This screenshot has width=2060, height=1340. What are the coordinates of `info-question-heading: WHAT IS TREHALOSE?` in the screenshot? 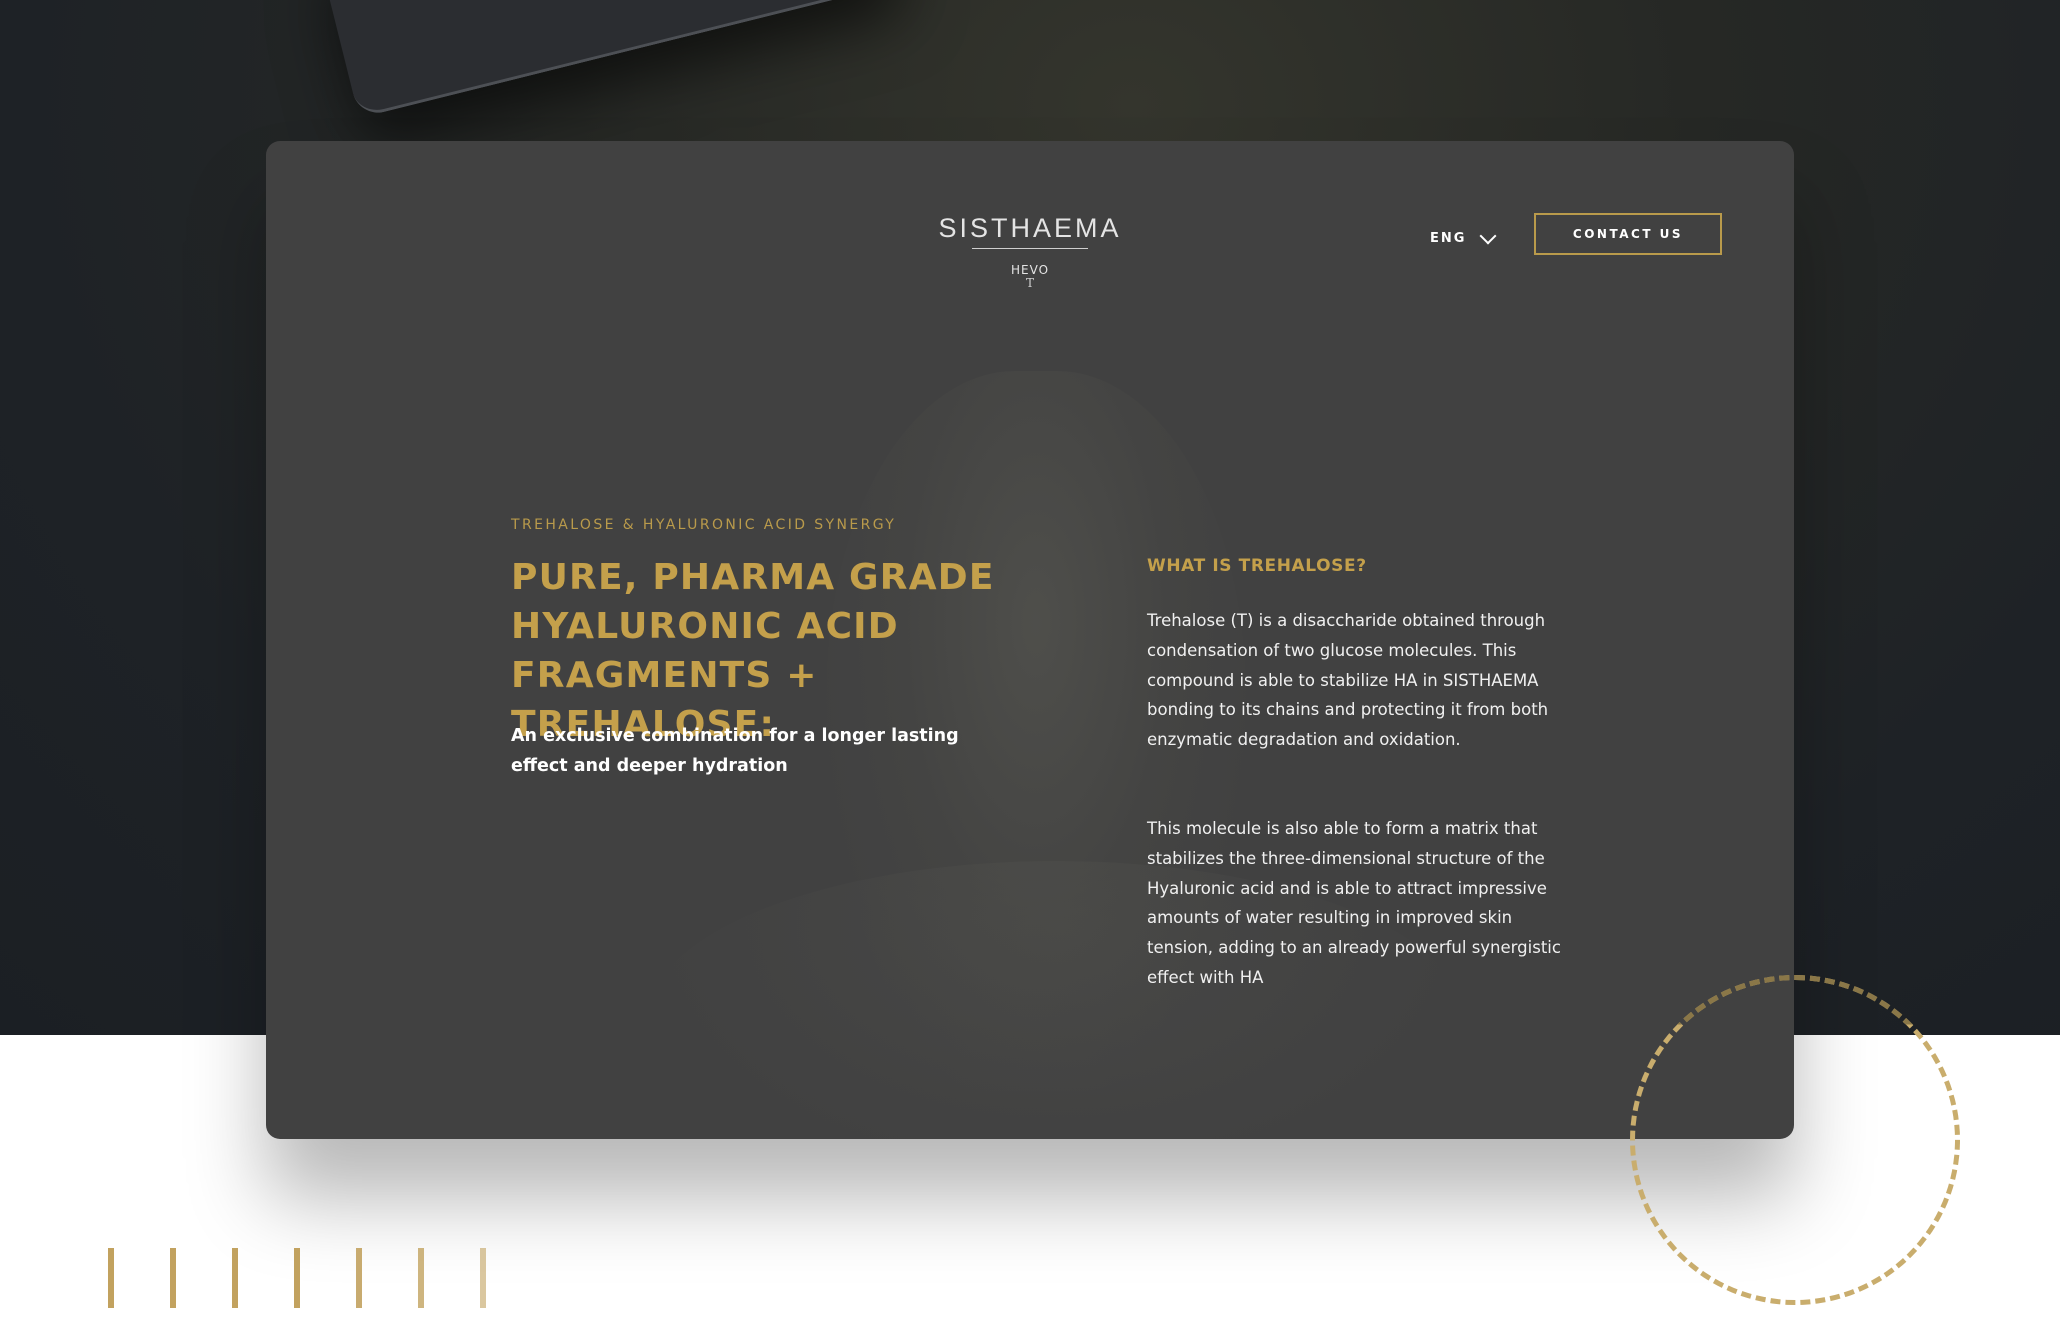 It's located at (1257, 566).